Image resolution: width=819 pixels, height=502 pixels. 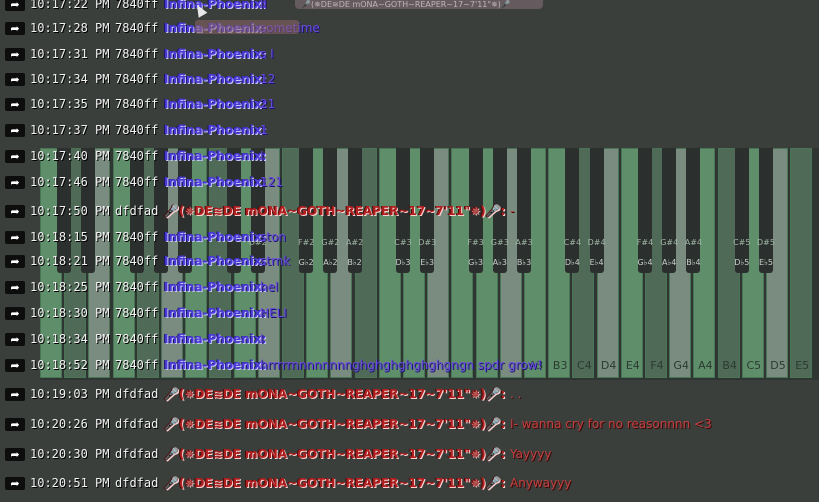 I want to click on message-timestamp: 10:17:37 PM, so click(x=70, y=130).